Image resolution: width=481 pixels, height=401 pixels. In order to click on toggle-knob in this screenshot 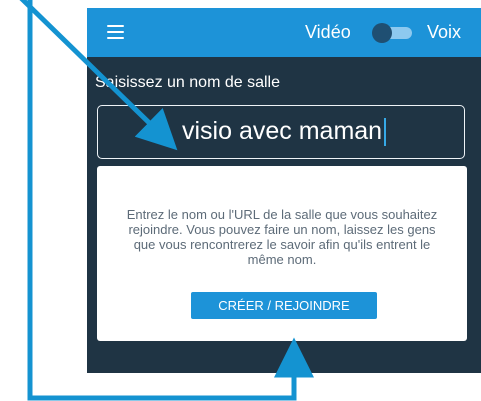, I will do `click(382, 33)`.